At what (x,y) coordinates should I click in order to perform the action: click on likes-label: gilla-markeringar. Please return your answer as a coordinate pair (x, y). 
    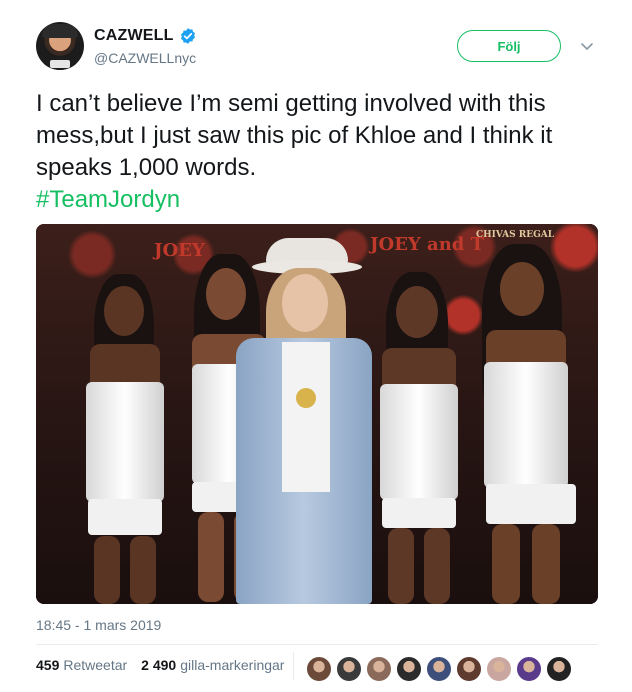
    Looking at the image, I should click on (232, 665).